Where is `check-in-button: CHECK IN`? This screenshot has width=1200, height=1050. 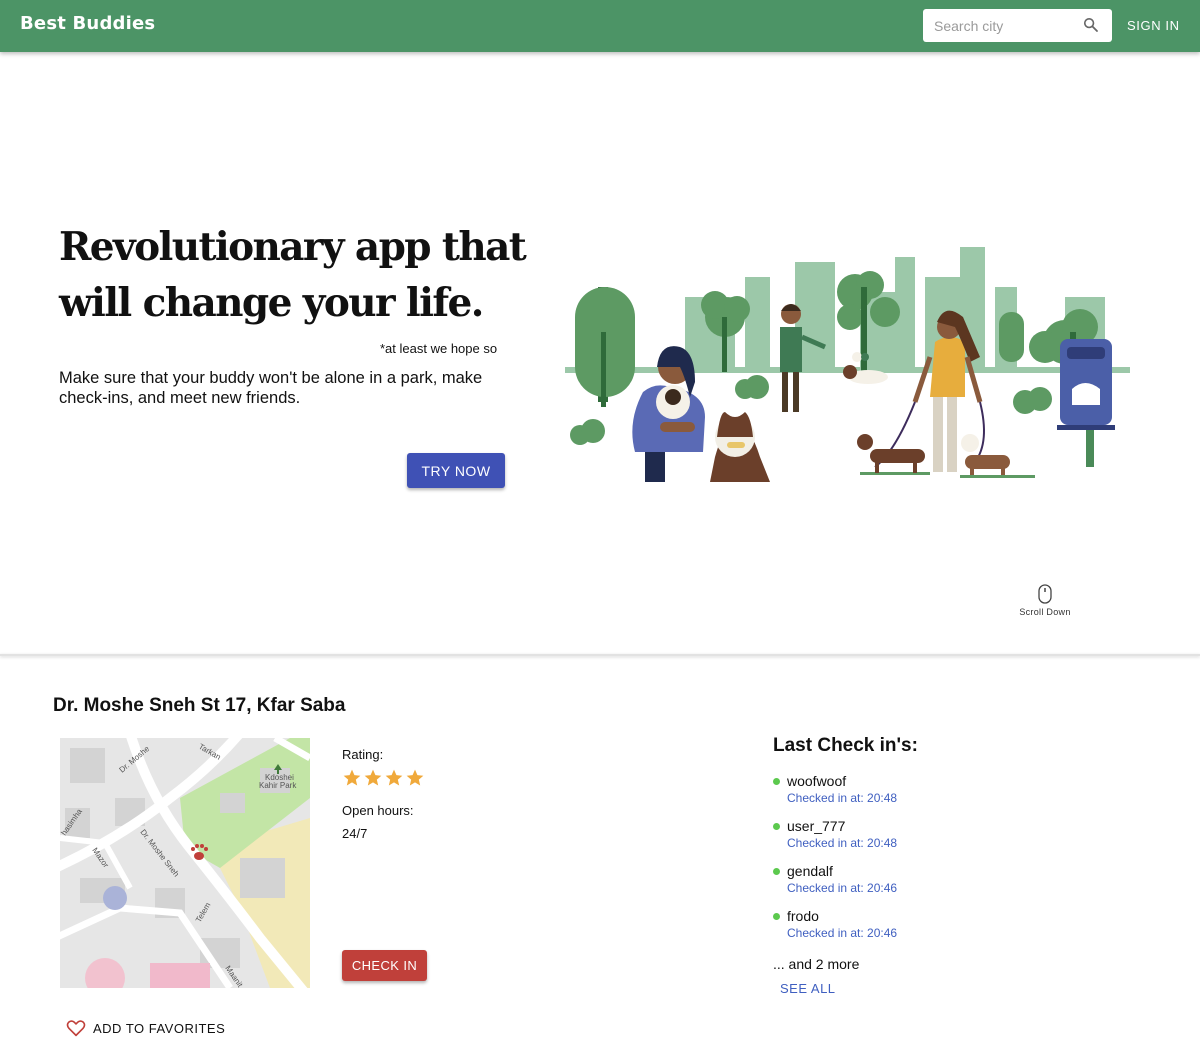
check-in-button: CHECK IN is located at coordinates (384, 965).